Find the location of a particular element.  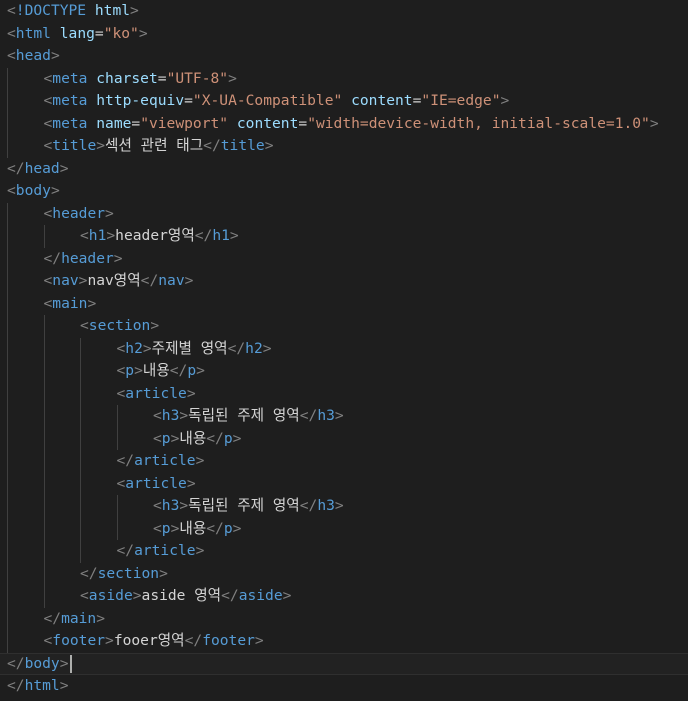

token-attr: http-equiv is located at coordinates (140, 100).